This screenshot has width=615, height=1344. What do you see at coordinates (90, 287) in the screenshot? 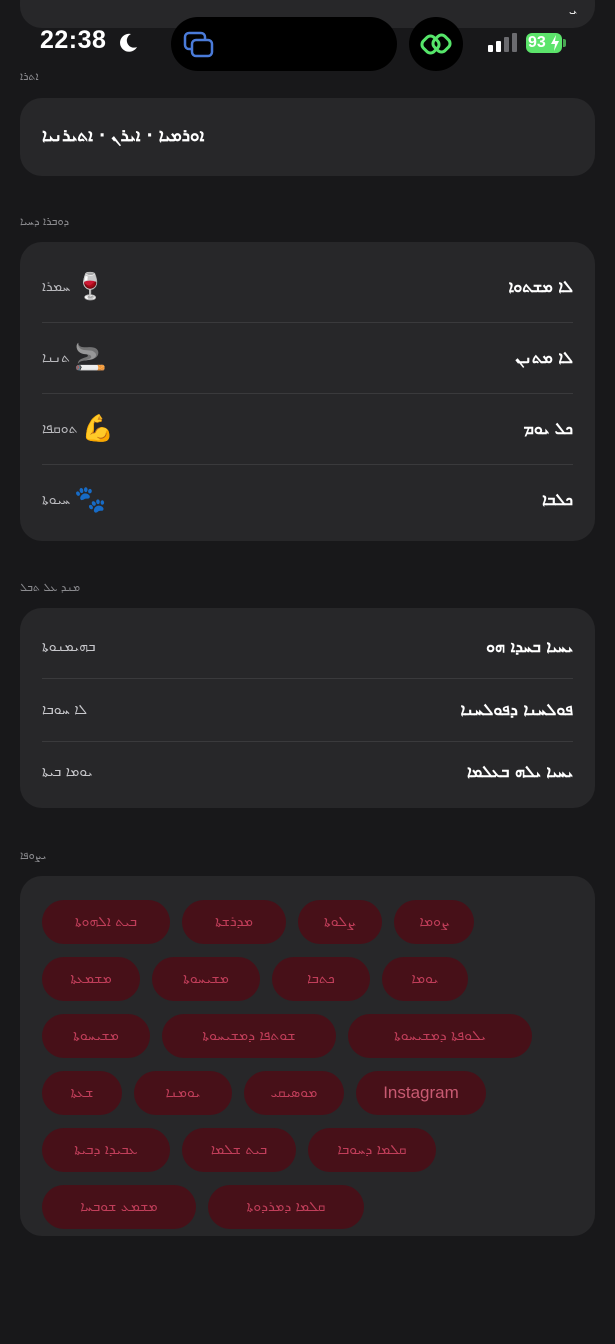
I see `wine-glass-icon: 🍷` at bounding box center [90, 287].